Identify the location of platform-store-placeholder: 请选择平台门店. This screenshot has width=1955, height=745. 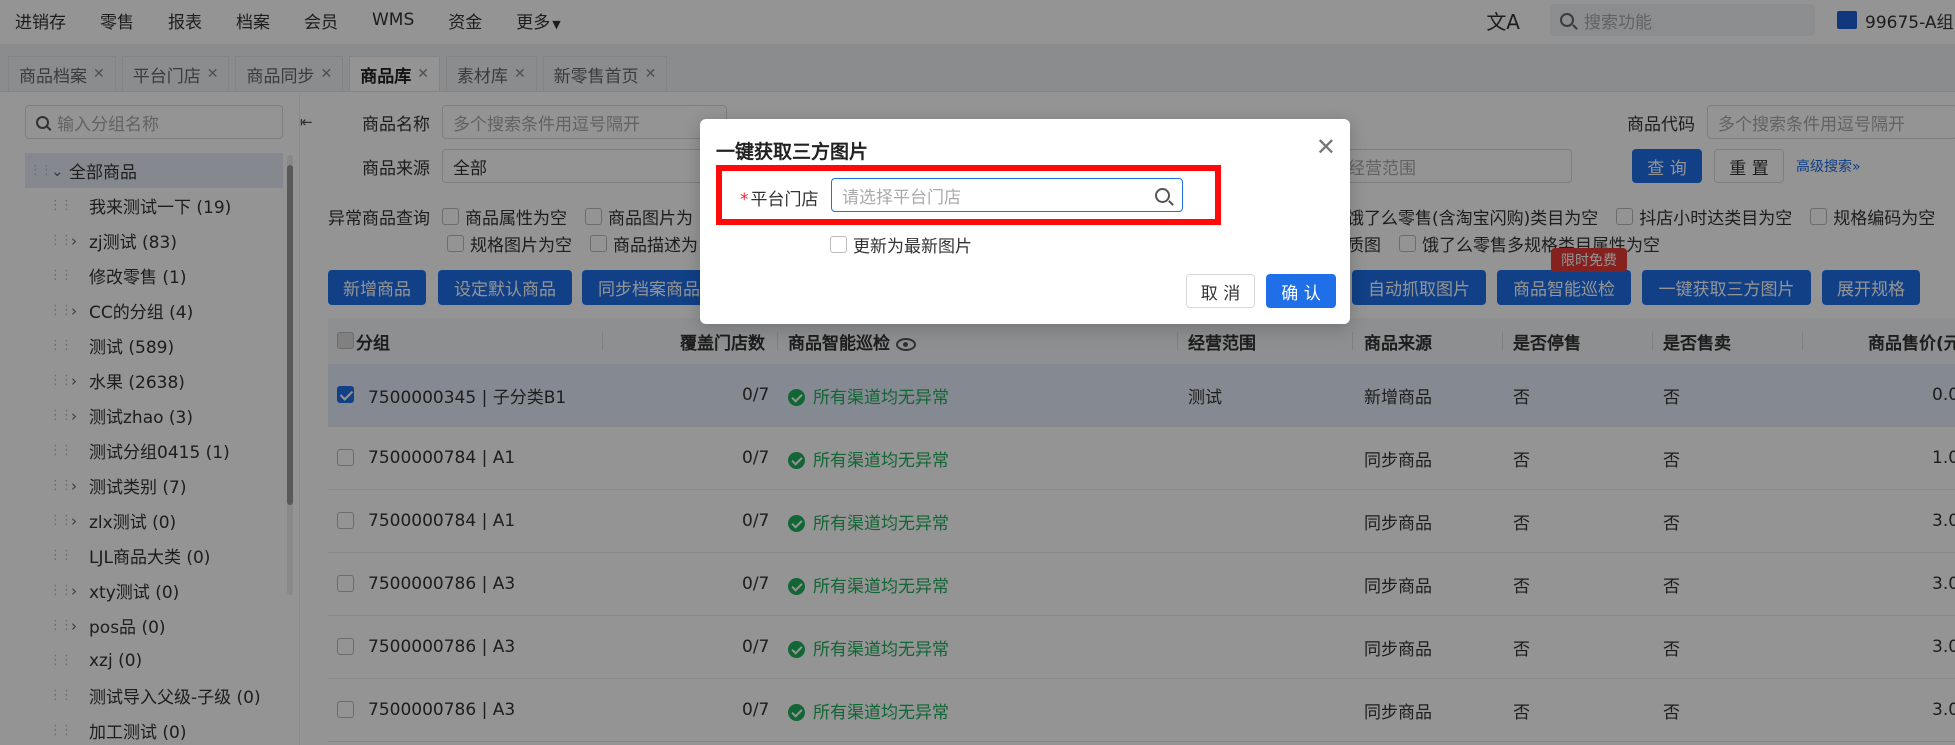
(901, 197).